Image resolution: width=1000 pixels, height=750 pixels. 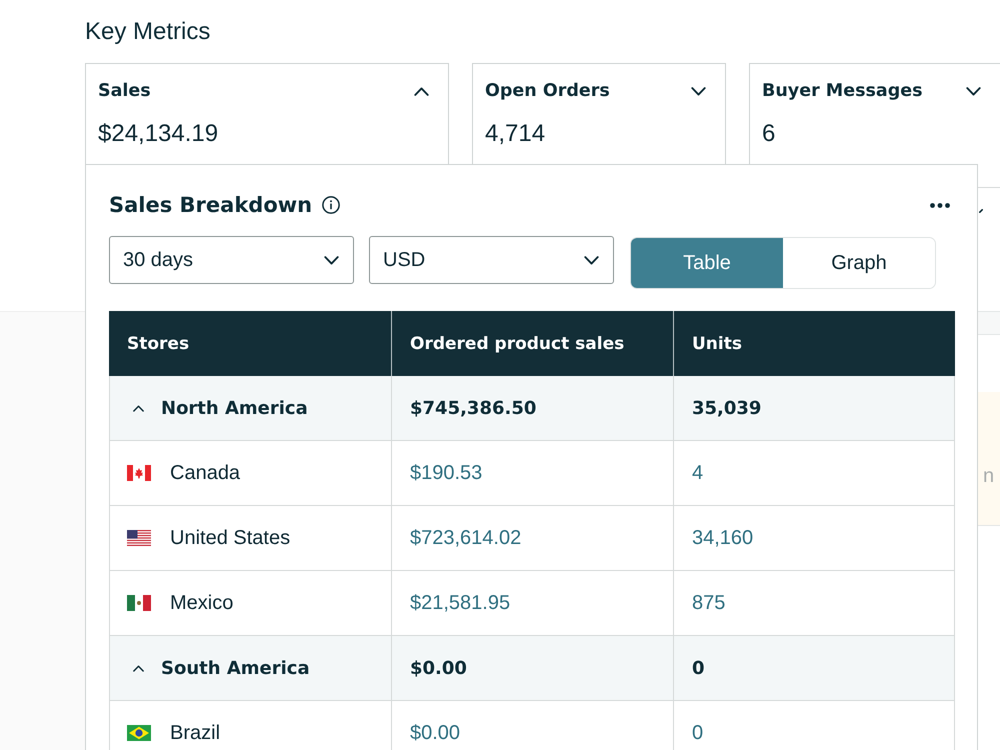 What do you see at coordinates (698, 473) in the screenshot?
I see `units-link: 4` at bounding box center [698, 473].